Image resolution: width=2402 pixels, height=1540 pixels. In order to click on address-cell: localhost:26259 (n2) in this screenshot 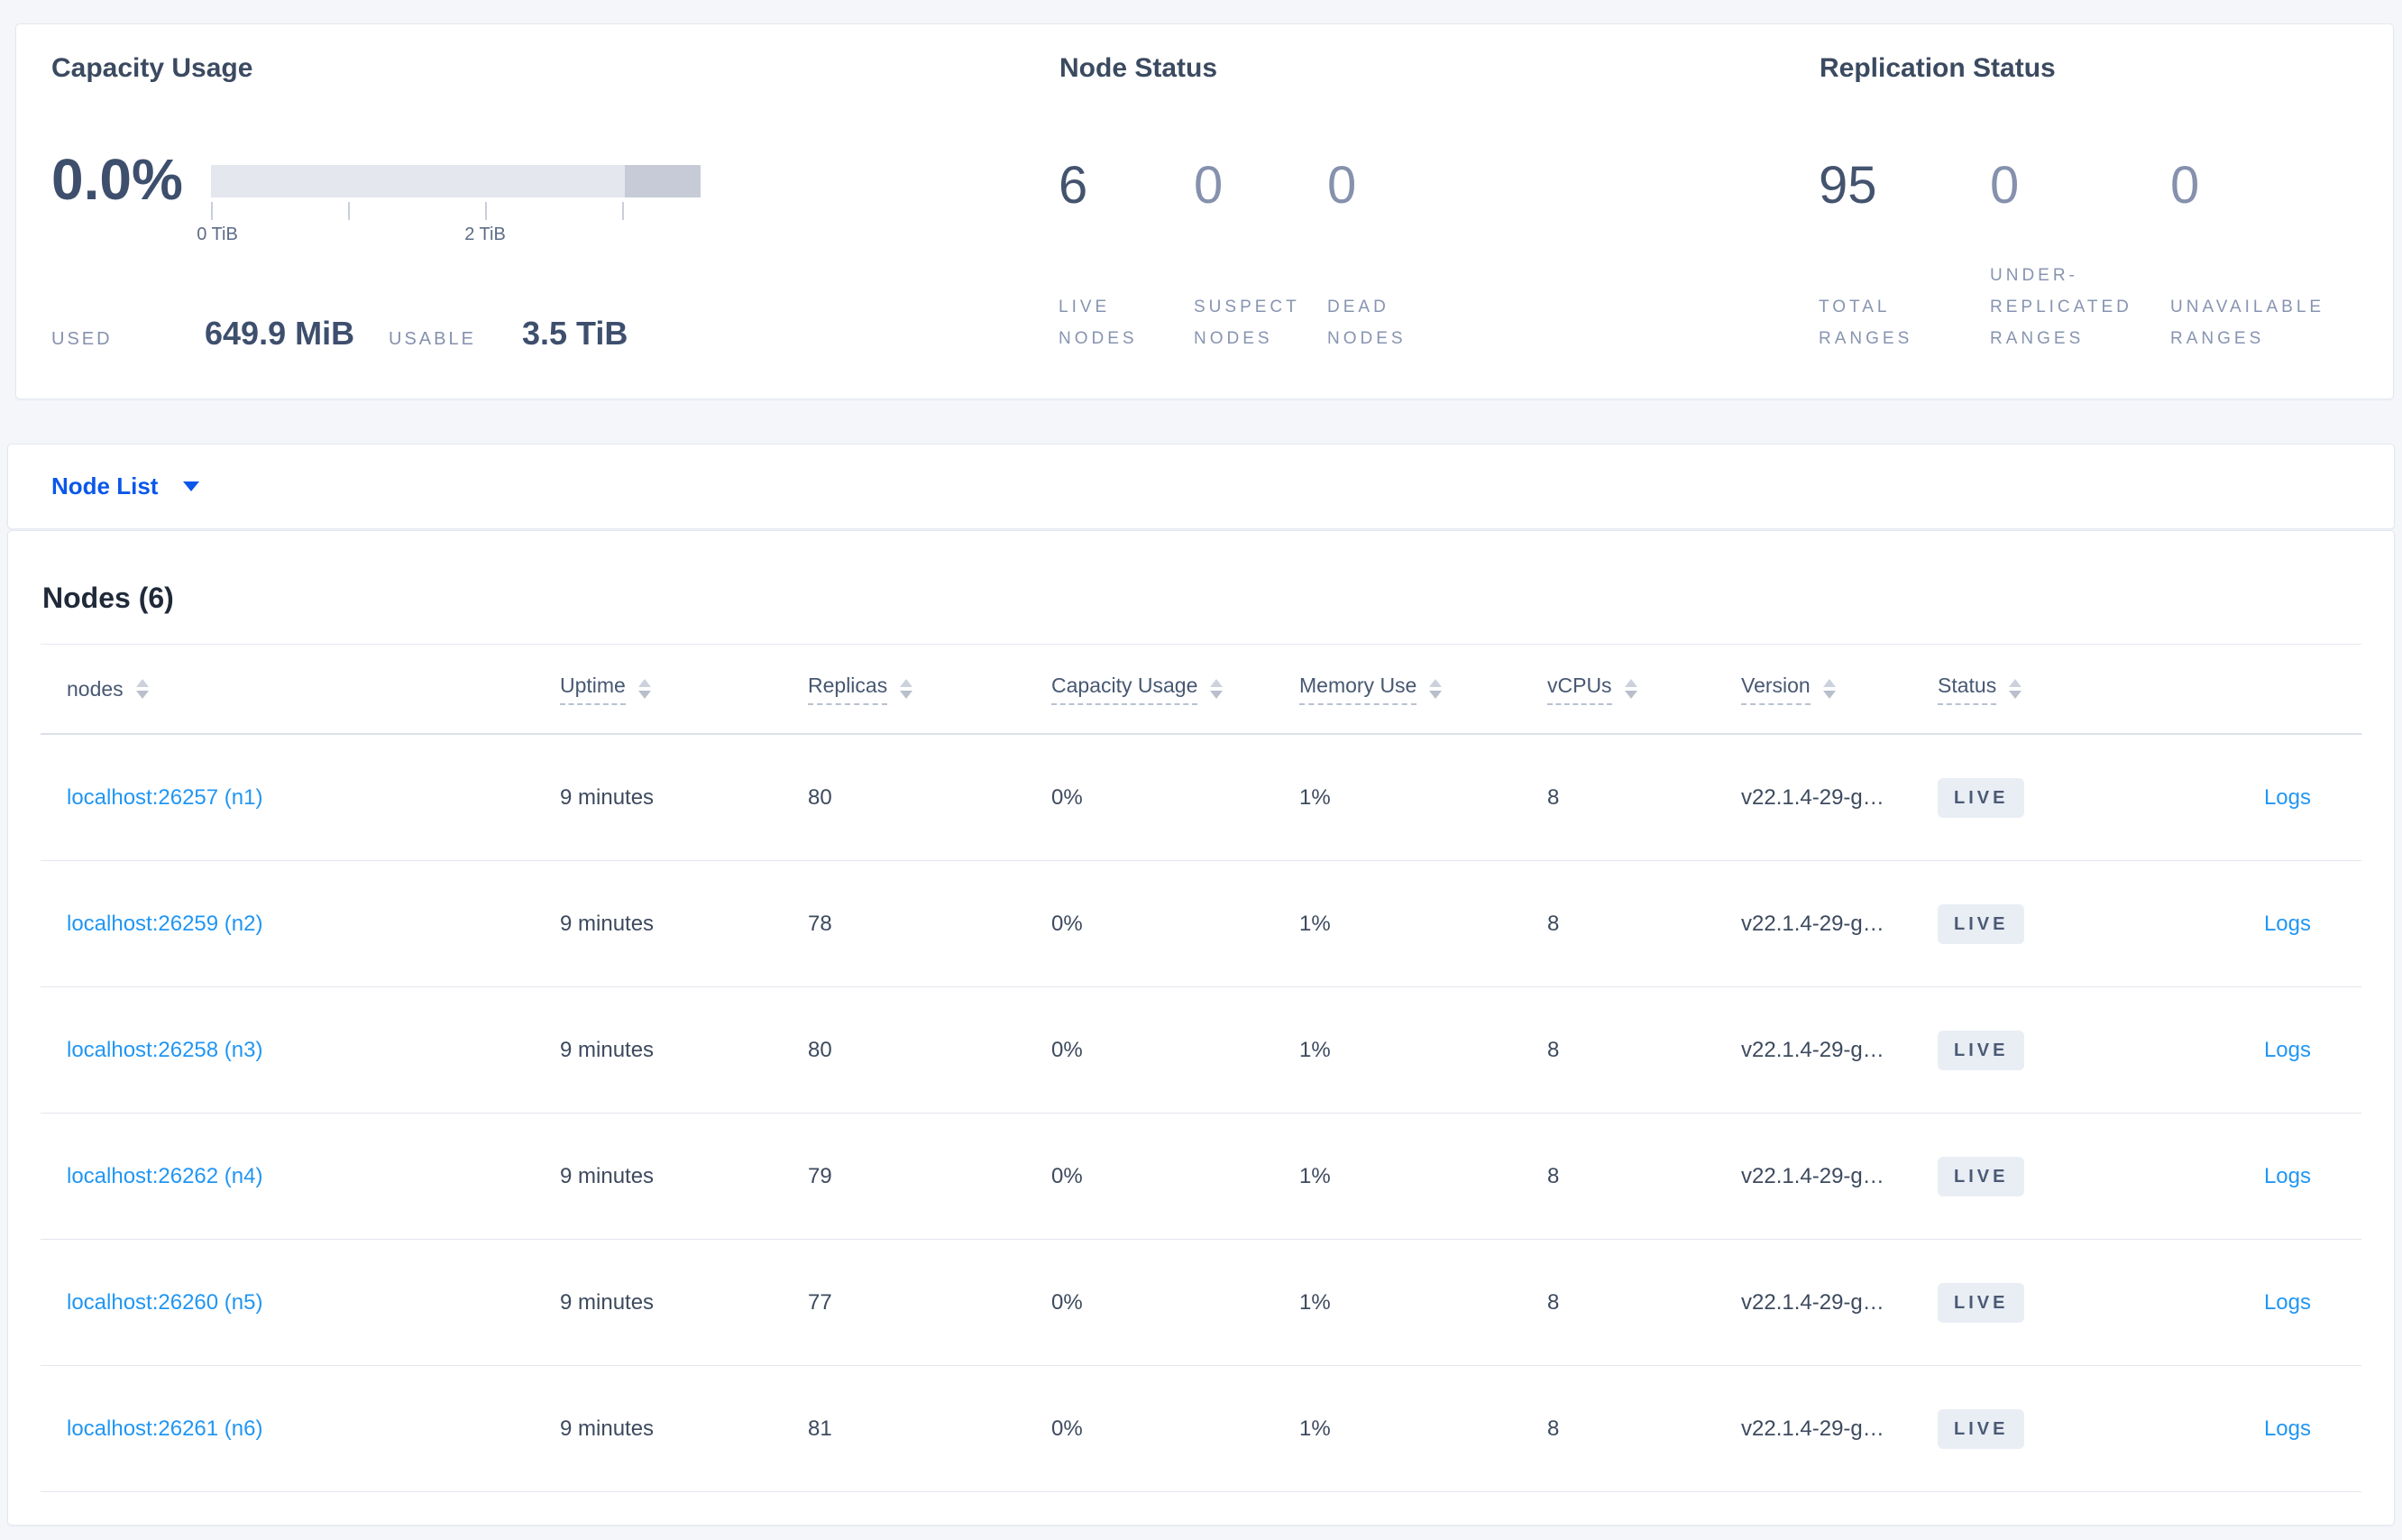, I will do `click(313, 925)`.